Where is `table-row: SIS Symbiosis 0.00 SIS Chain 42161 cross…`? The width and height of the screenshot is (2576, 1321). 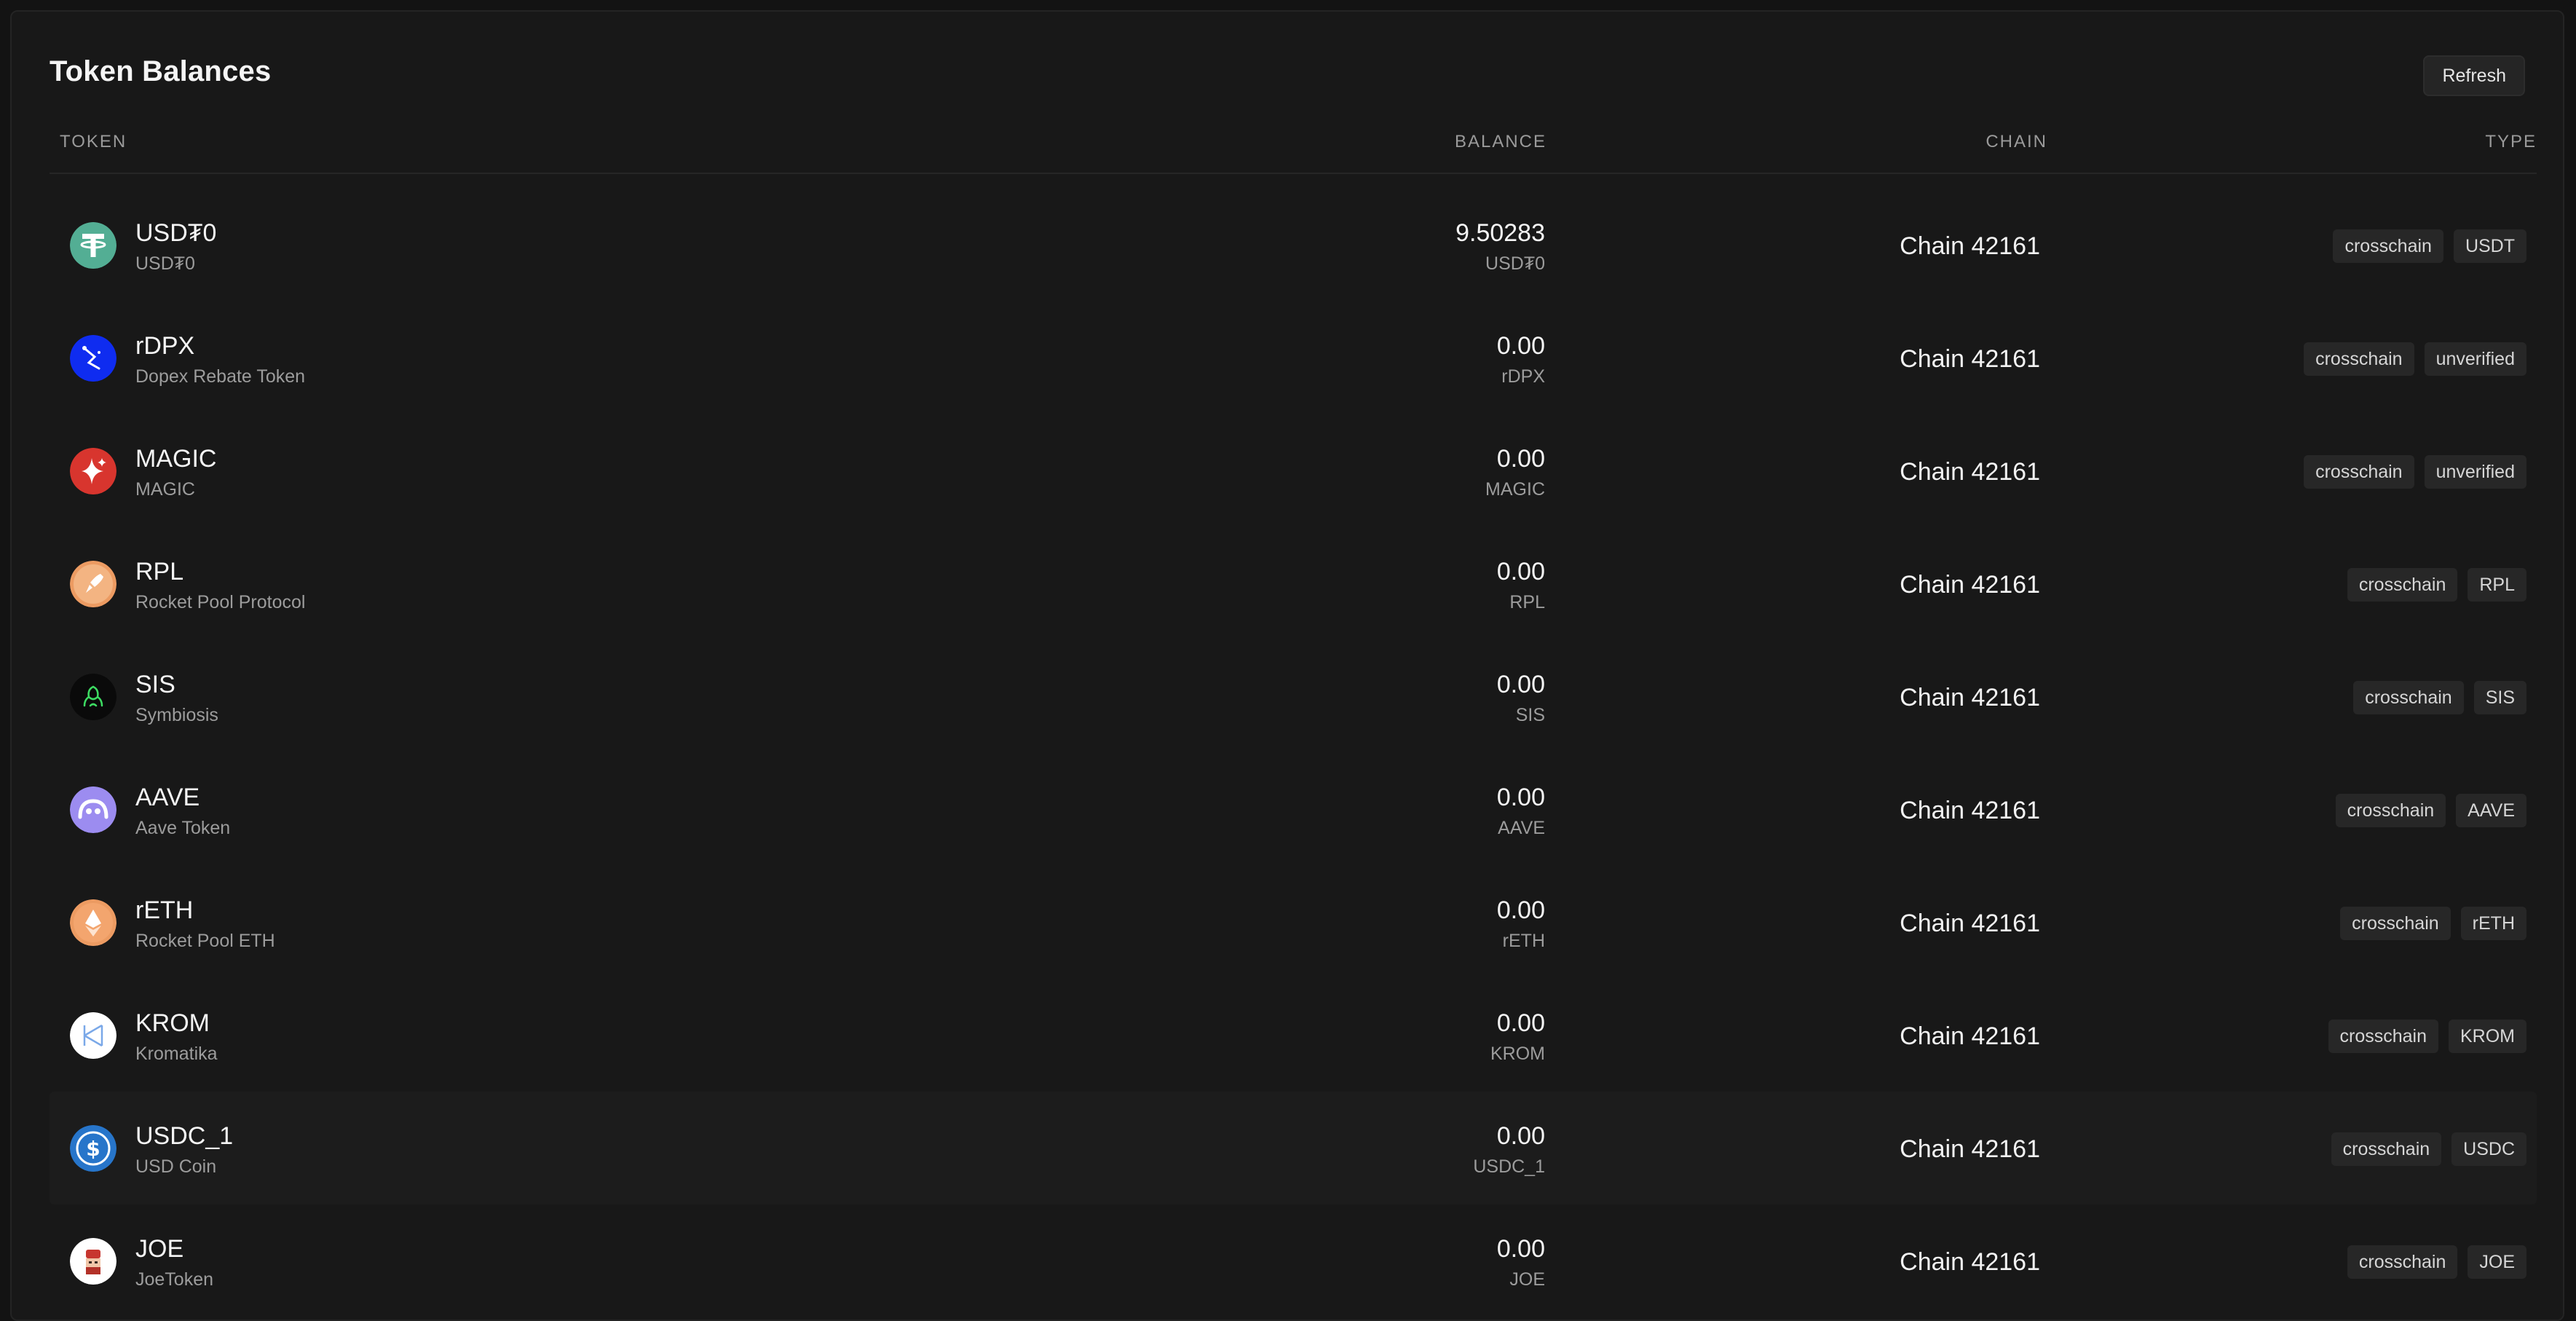 table-row: SIS Symbiosis 0.00 SIS Chain 42161 cross… is located at coordinates (1294, 696).